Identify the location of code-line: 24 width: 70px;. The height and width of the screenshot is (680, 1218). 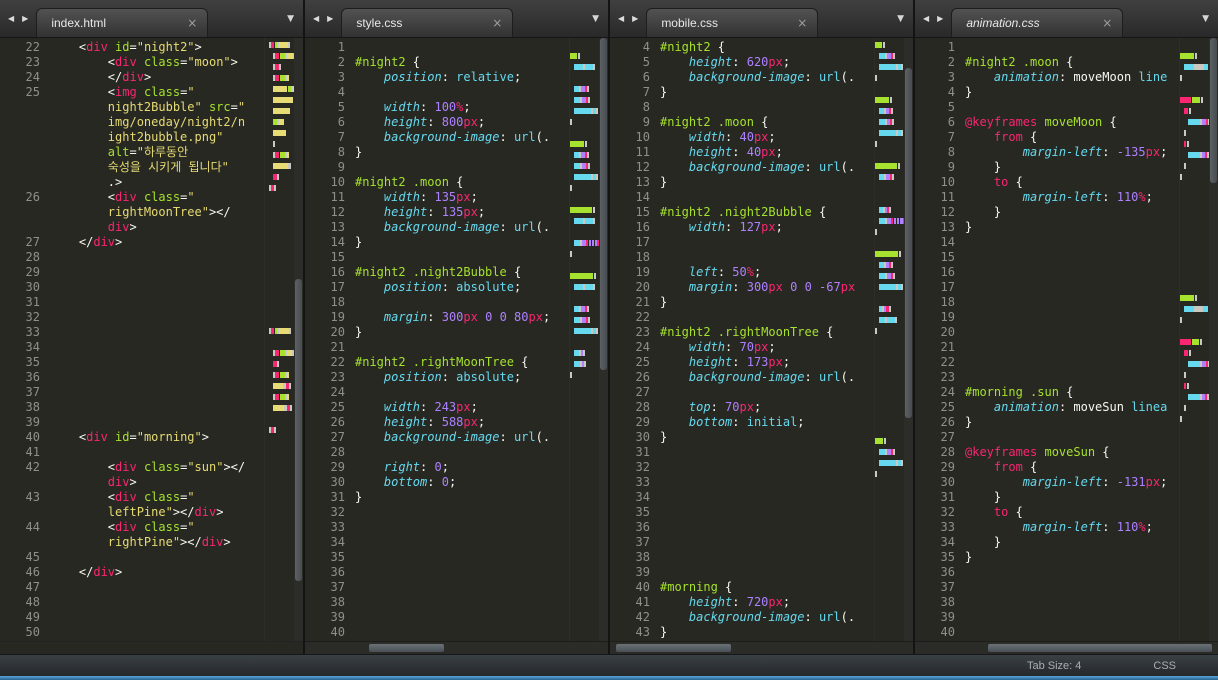
(742, 347).